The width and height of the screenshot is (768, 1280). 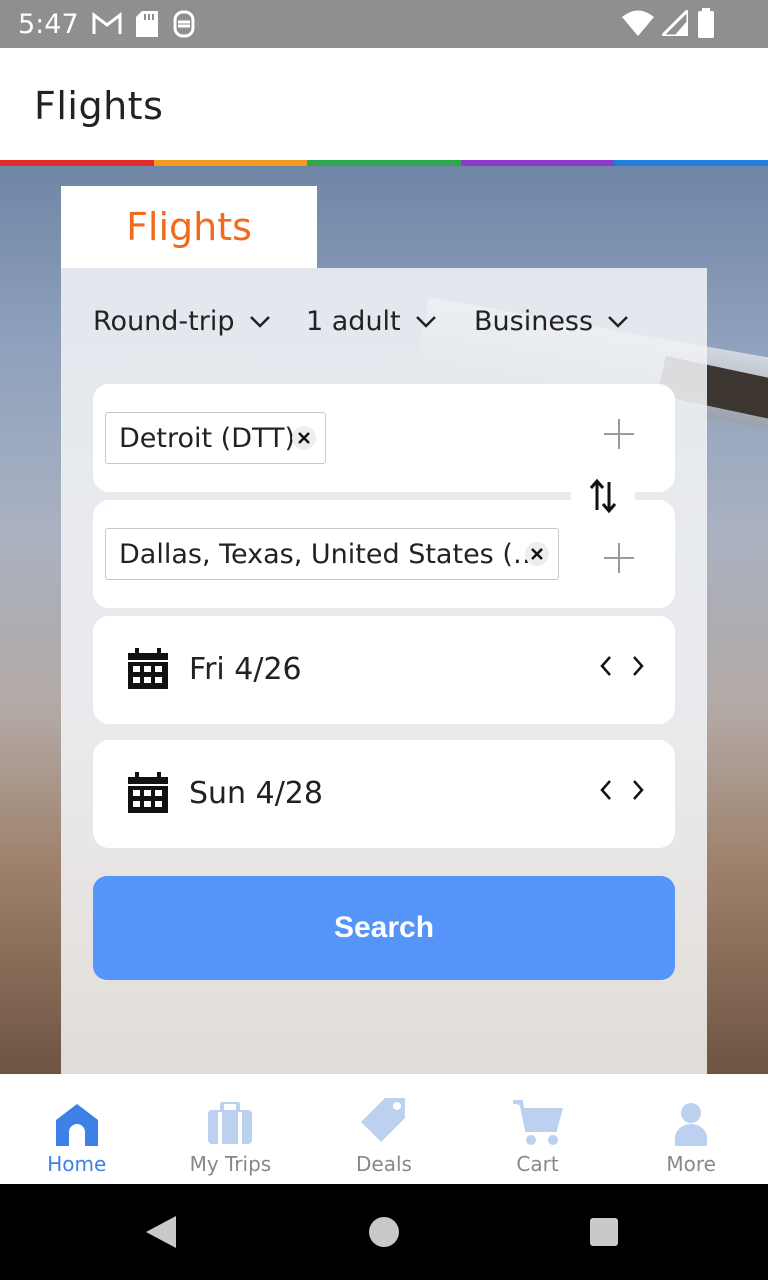 I want to click on briefcase-icon, so click(x=230, y=1123).